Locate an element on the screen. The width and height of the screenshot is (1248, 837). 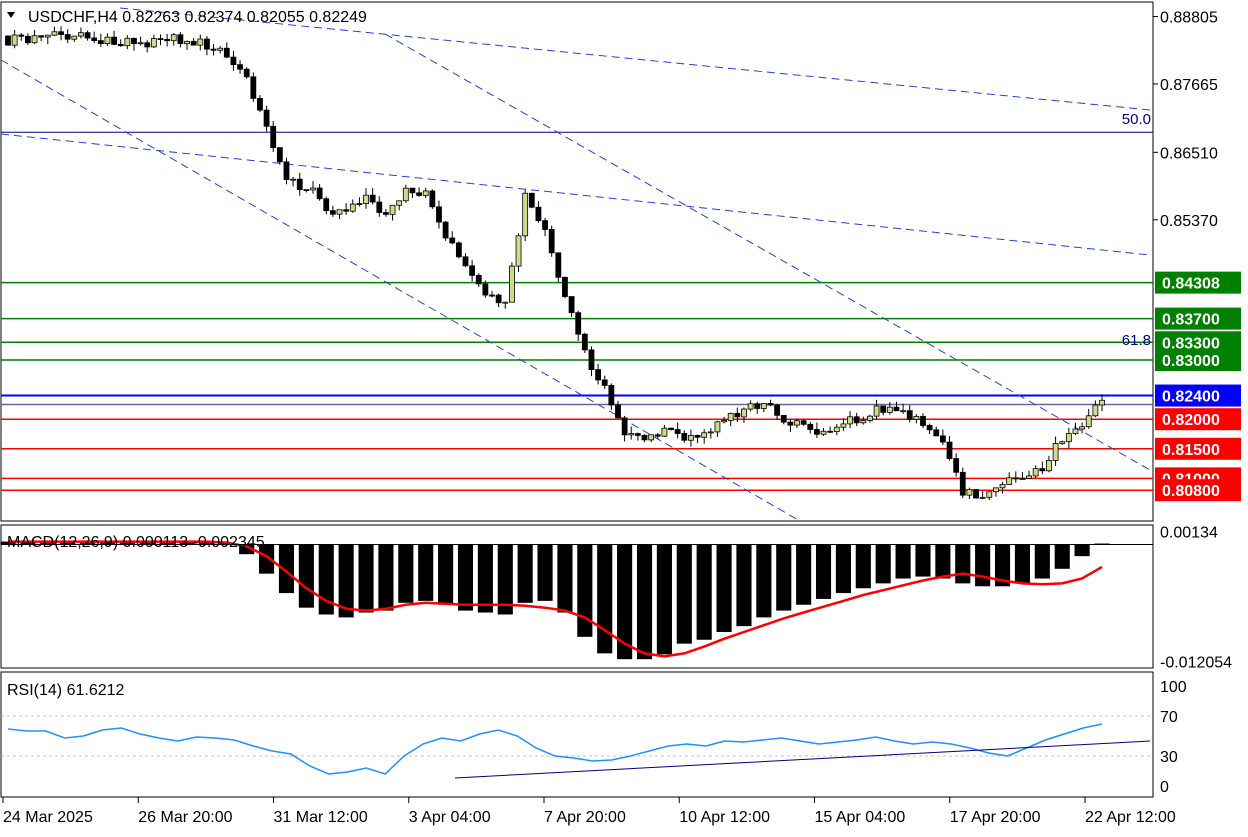
price-tick-label: 0.88805 is located at coordinates (1189, 17).